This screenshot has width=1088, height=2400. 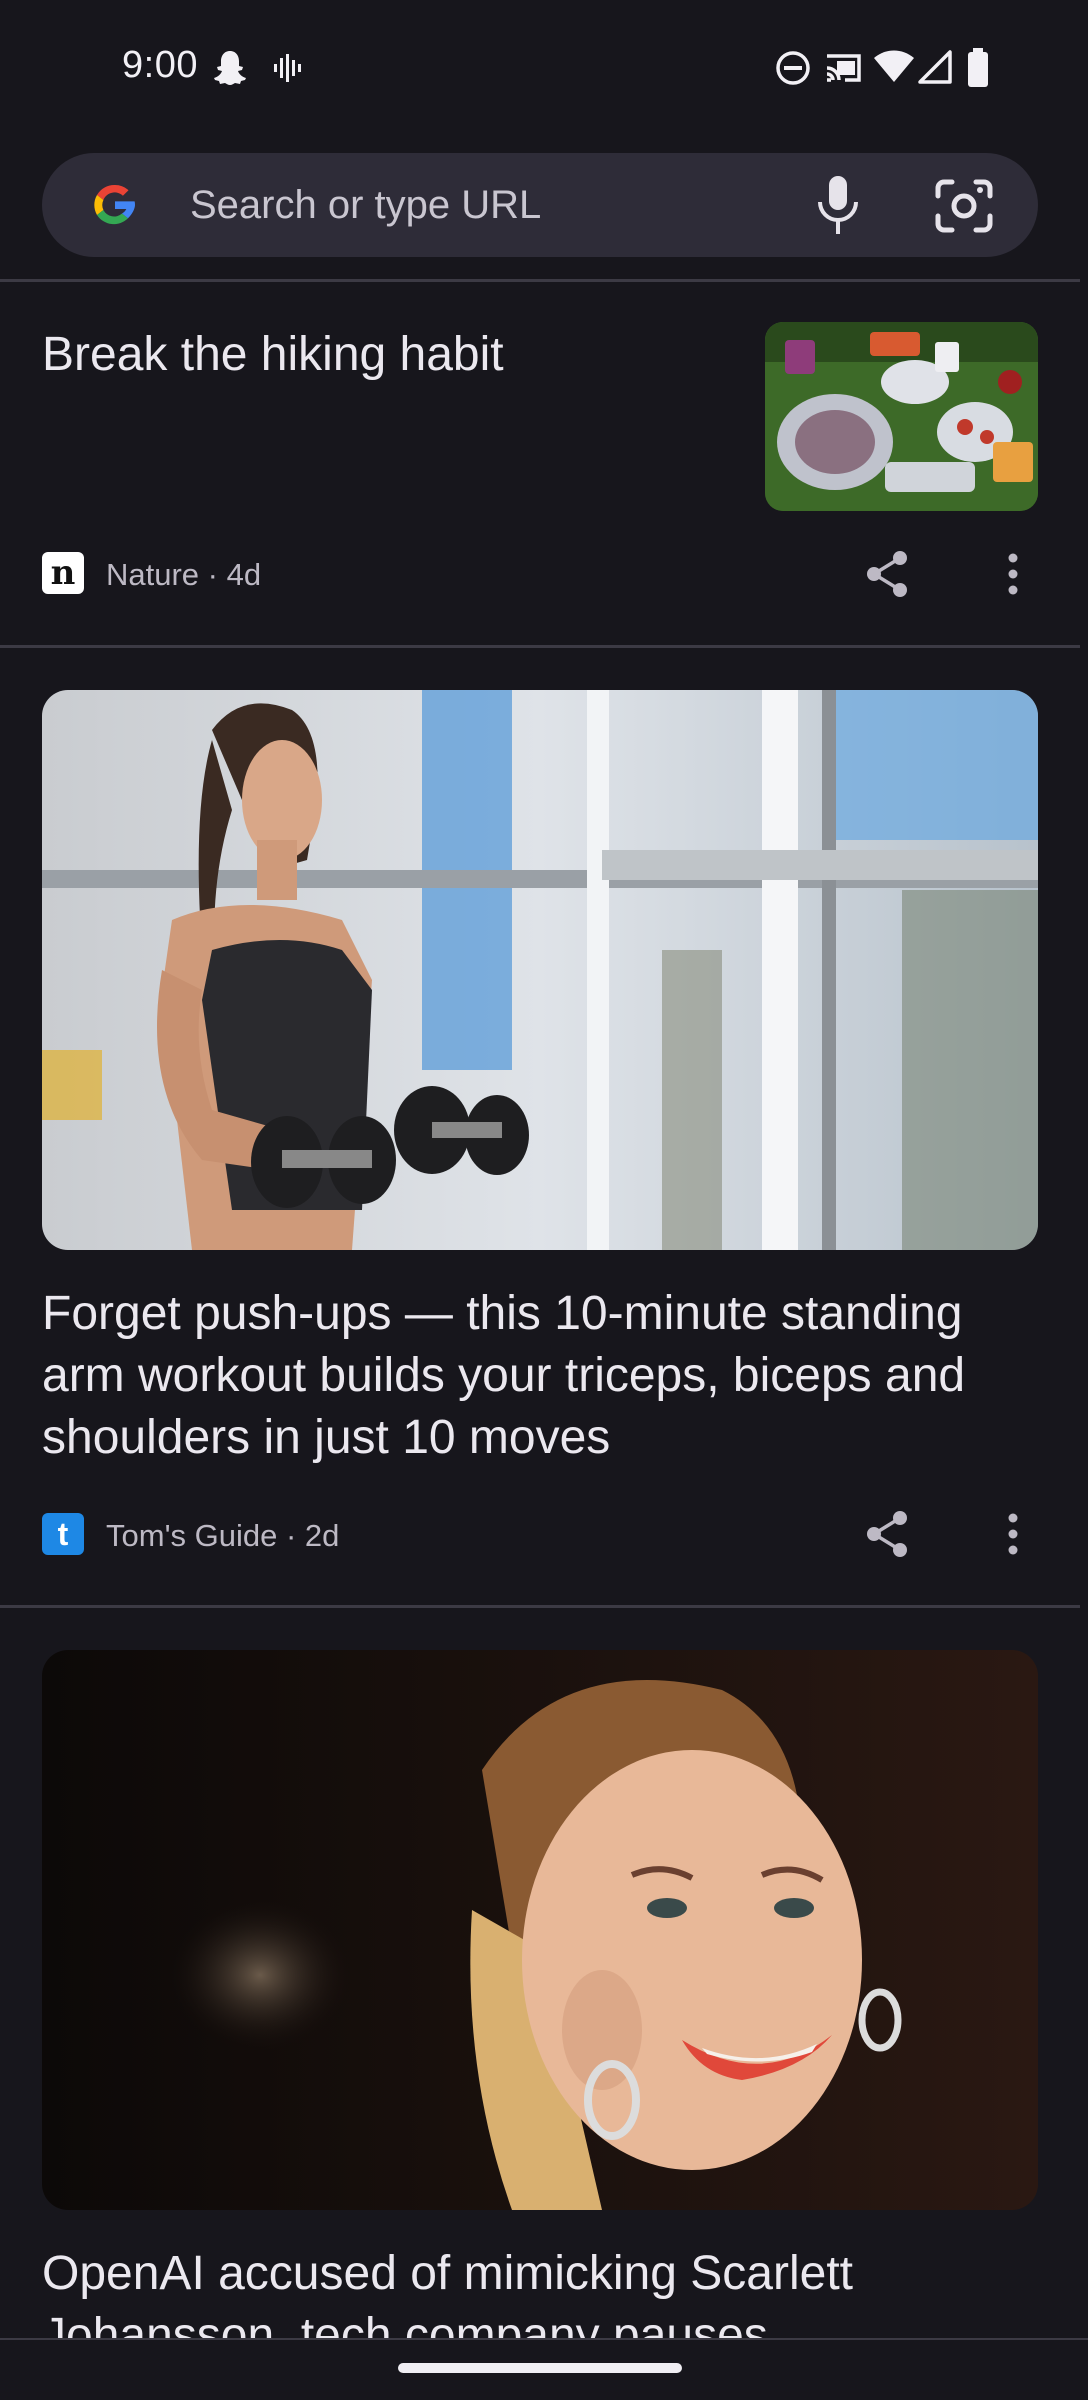 What do you see at coordinates (114, 204) in the screenshot?
I see `google-logo-icon` at bounding box center [114, 204].